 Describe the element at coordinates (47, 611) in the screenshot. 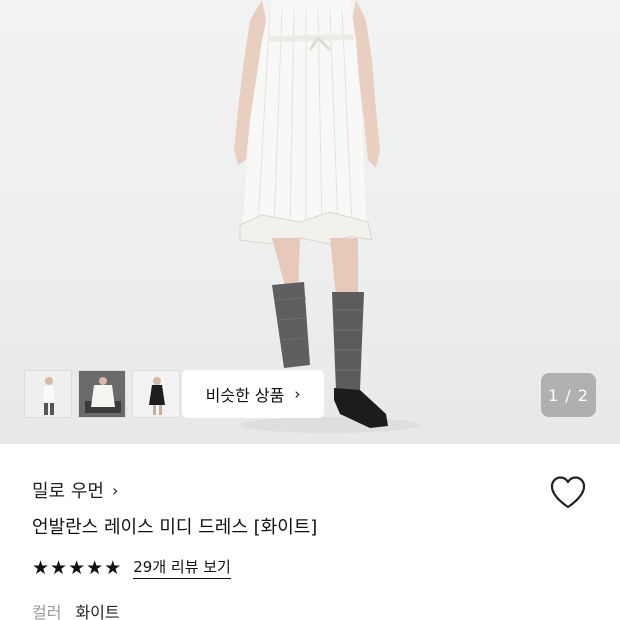

I see `color-option-label: 컬러` at that location.